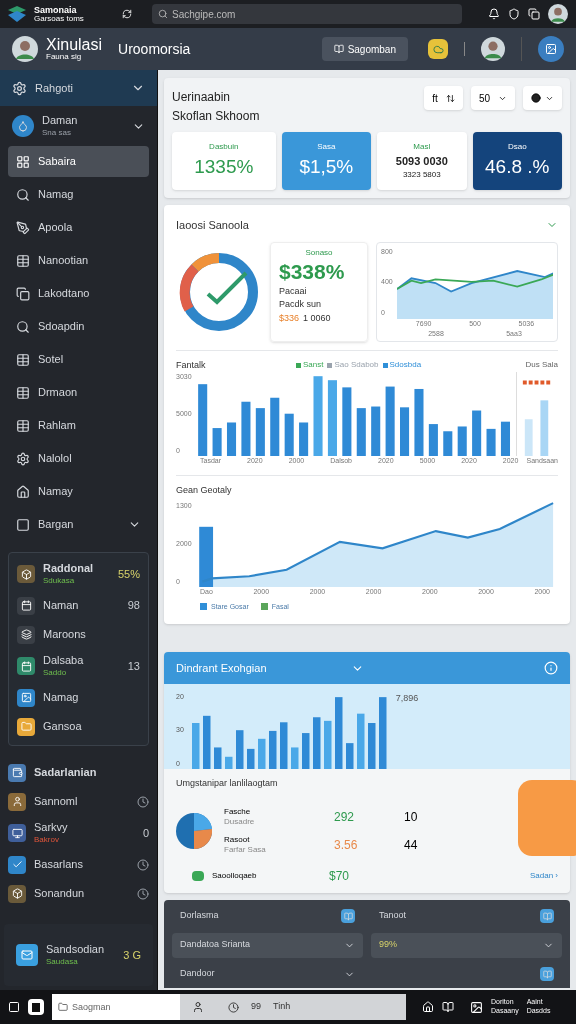 The image size is (576, 1024). Describe the element at coordinates (78, 524) in the screenshot. I see `sidebar-item: Bargan` at that location.